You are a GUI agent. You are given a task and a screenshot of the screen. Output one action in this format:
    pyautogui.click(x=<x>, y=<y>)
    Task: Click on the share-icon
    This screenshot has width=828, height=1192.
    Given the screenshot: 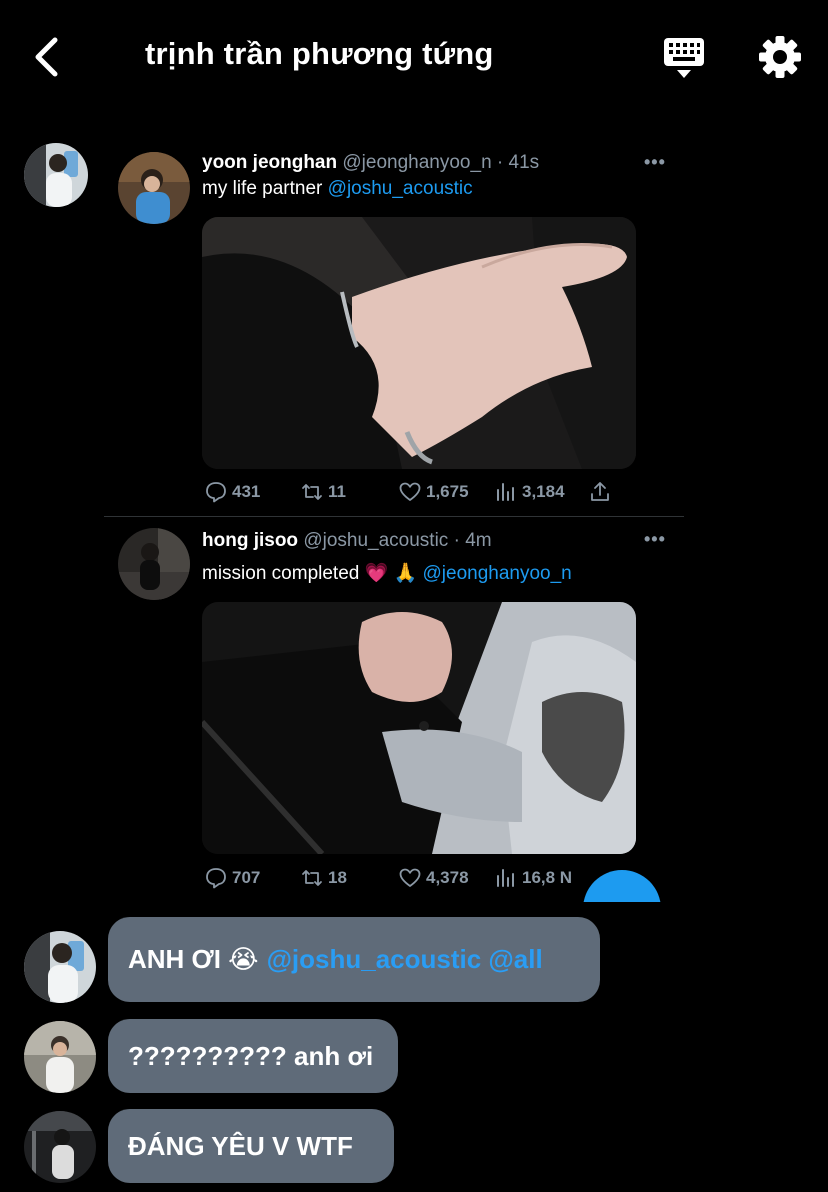 What is the action you would take?
    pyautogui.click(x=600, y=491)
    